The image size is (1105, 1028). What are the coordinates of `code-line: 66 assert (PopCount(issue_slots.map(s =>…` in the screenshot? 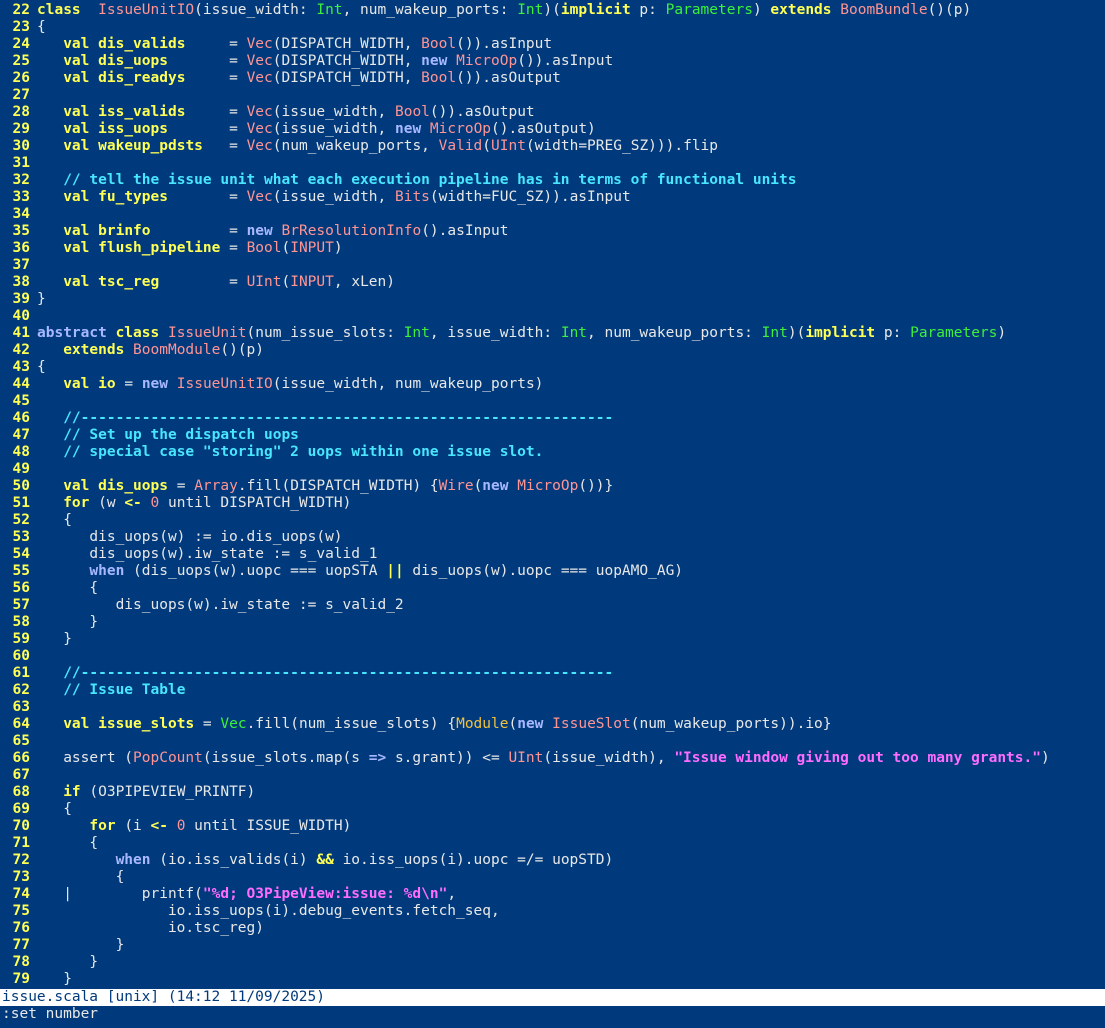 It's located at (552, 758).